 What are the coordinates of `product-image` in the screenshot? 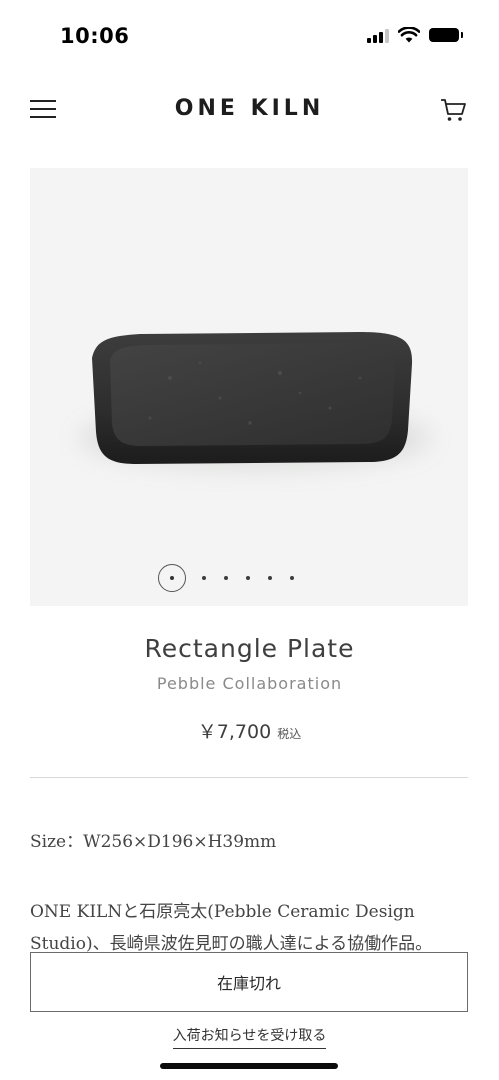 It's located at (252, 398).